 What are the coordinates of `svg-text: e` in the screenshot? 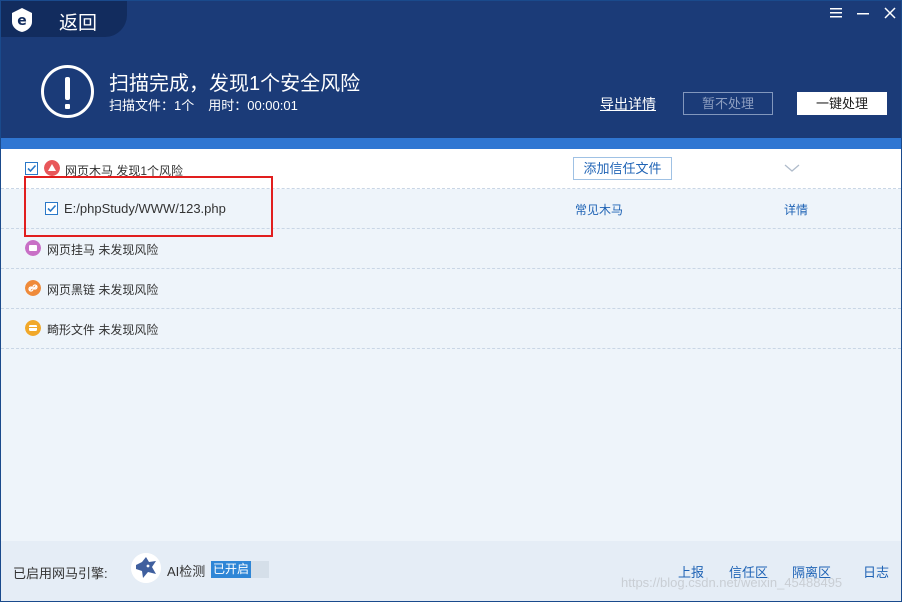 It's located at (22, 21).